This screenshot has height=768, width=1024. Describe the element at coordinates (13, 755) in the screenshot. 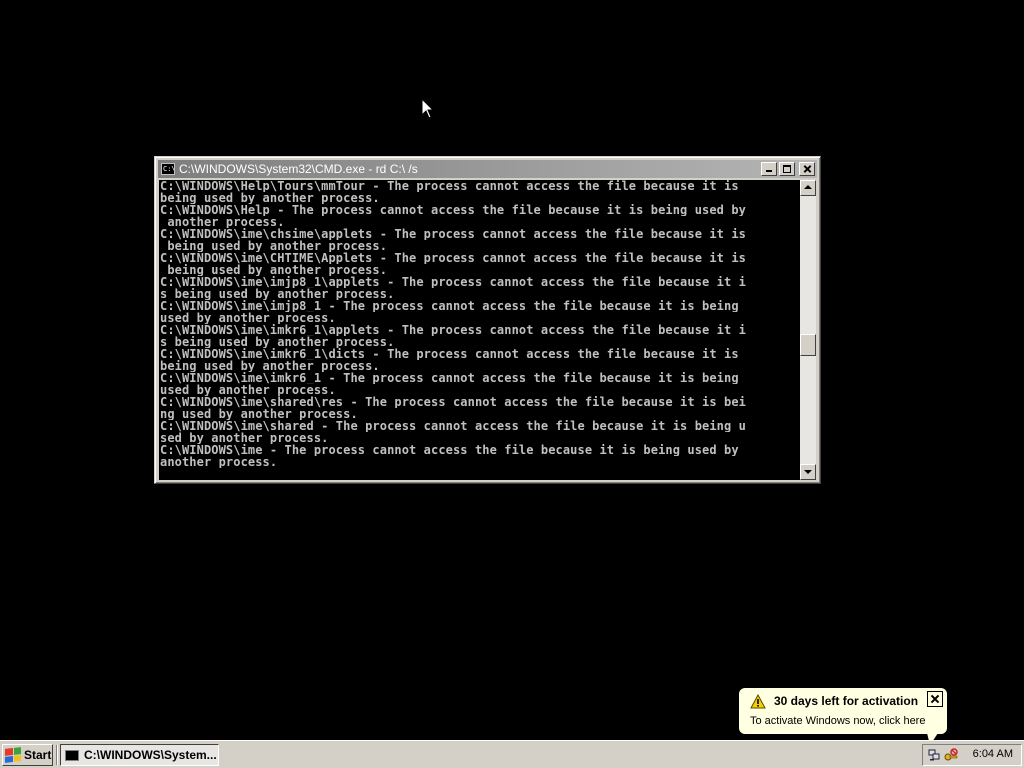

I see `windows-logo-icon` at that location.